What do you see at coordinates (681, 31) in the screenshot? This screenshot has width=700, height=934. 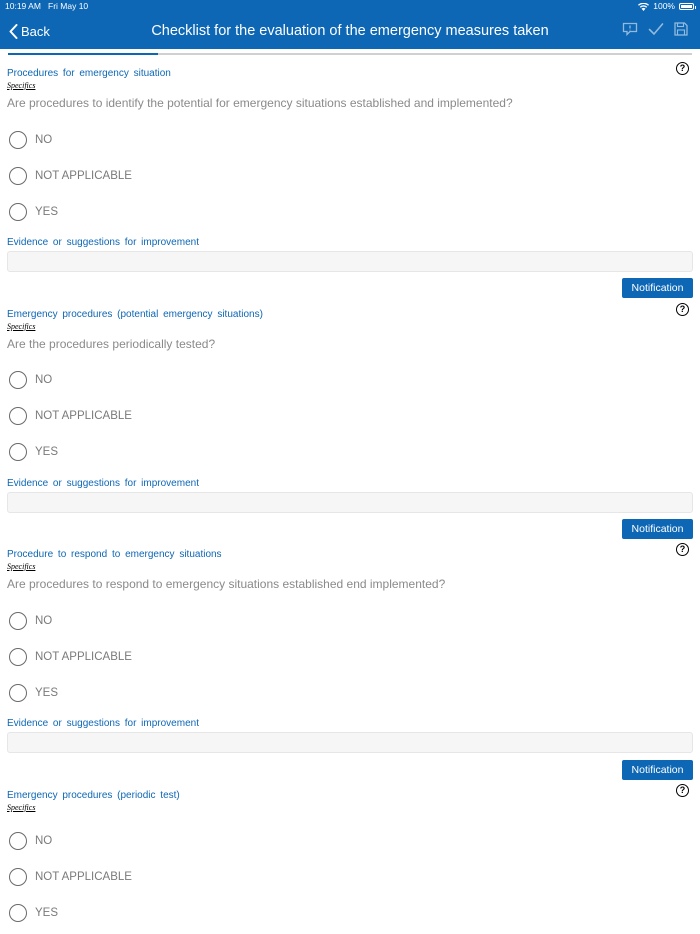 I see `save-icon` at bounding box center [681, 31].